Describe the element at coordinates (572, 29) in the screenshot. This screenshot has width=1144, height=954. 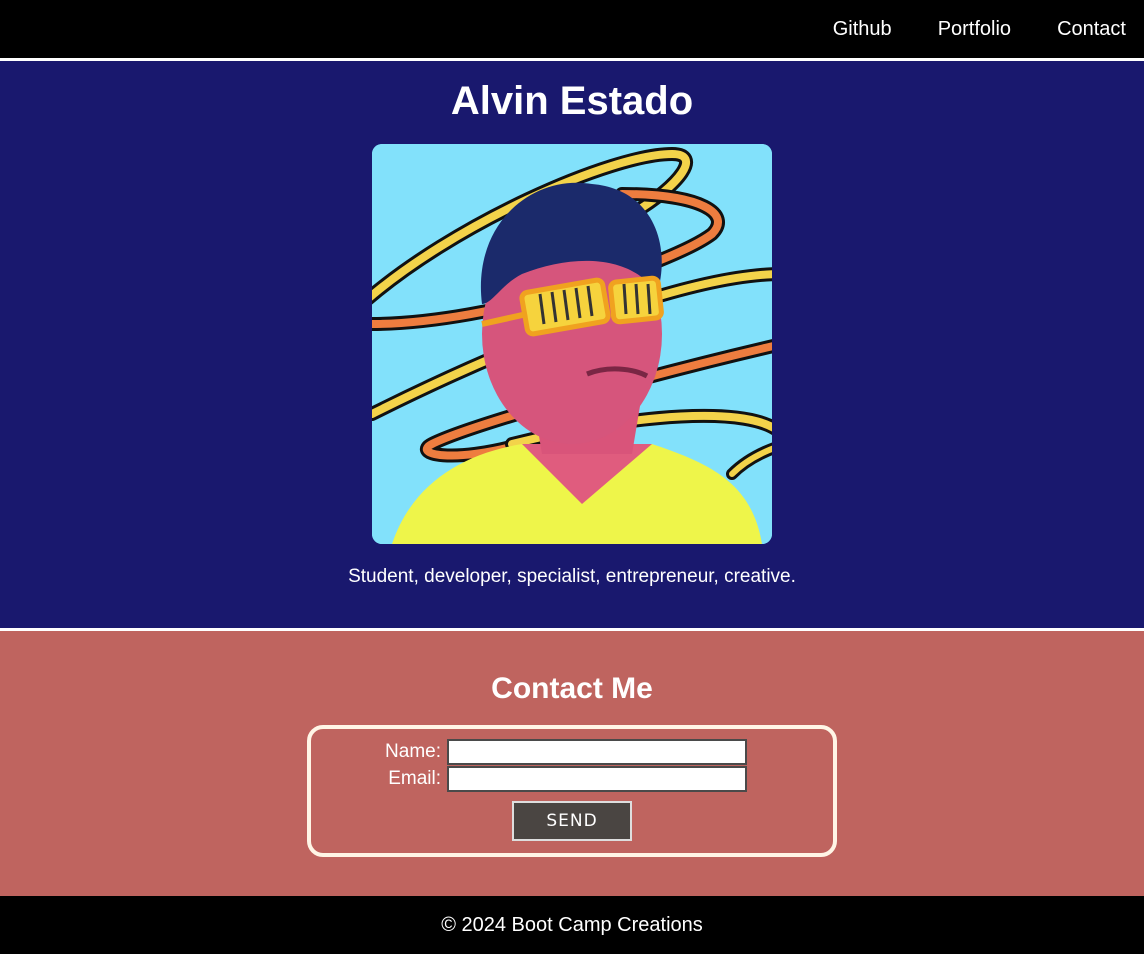
I see `top-navigation: Github Portfolio Contact` at that location.